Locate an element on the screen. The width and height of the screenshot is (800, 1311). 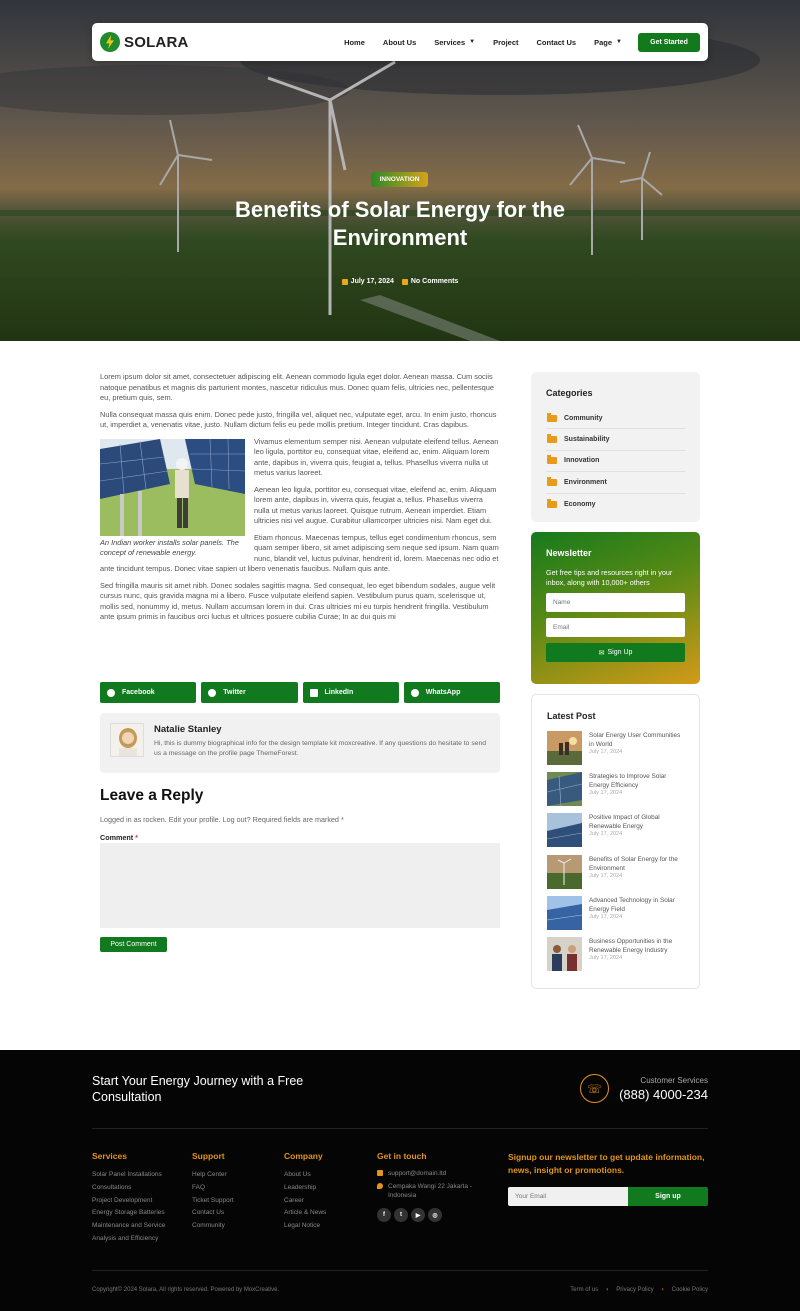
post-comment-button: Post Comment is located at coordinates (133, 944).